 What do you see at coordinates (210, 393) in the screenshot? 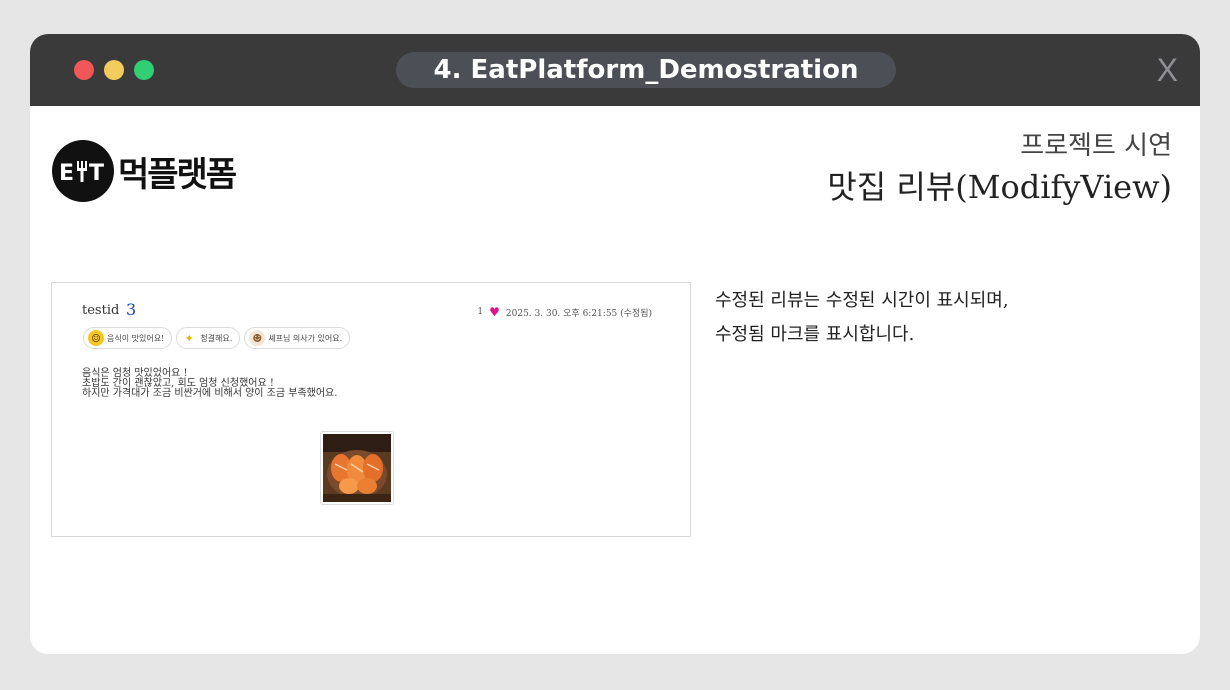
I see `review-body-line: 하지만 가격대가 조금 비싼거에 비해서 양이 조금 부족했어요.` at bounding box center [210, 393].